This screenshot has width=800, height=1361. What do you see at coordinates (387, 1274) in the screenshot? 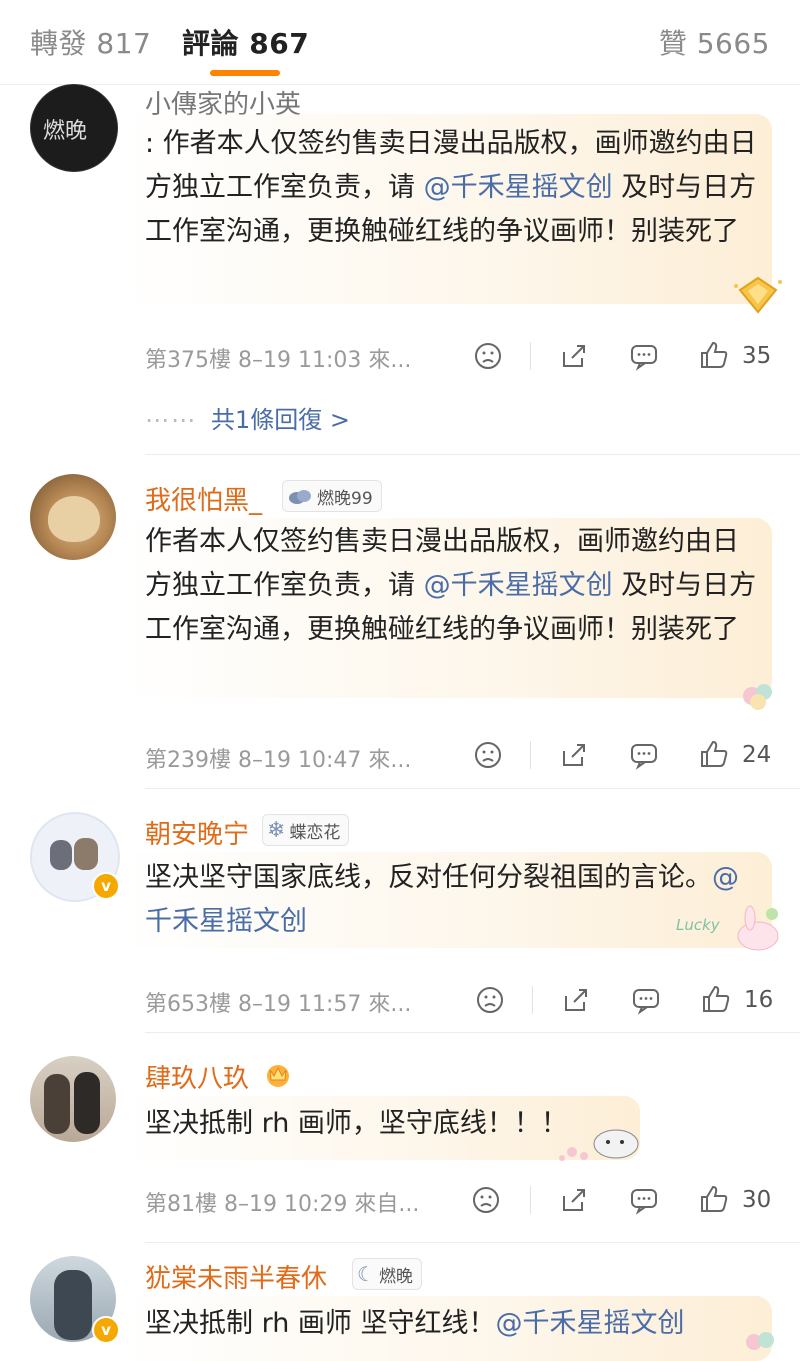
I see `fan-badge: ☾ 燃晚` at bounding box center [387, 1274].